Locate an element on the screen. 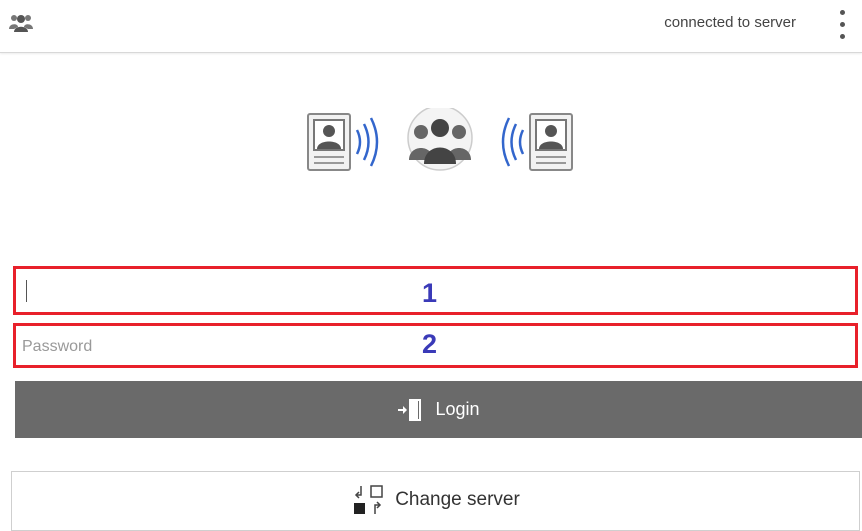 The image size is (862, 531). switch-server-icon is located at coordinates (368, 499).